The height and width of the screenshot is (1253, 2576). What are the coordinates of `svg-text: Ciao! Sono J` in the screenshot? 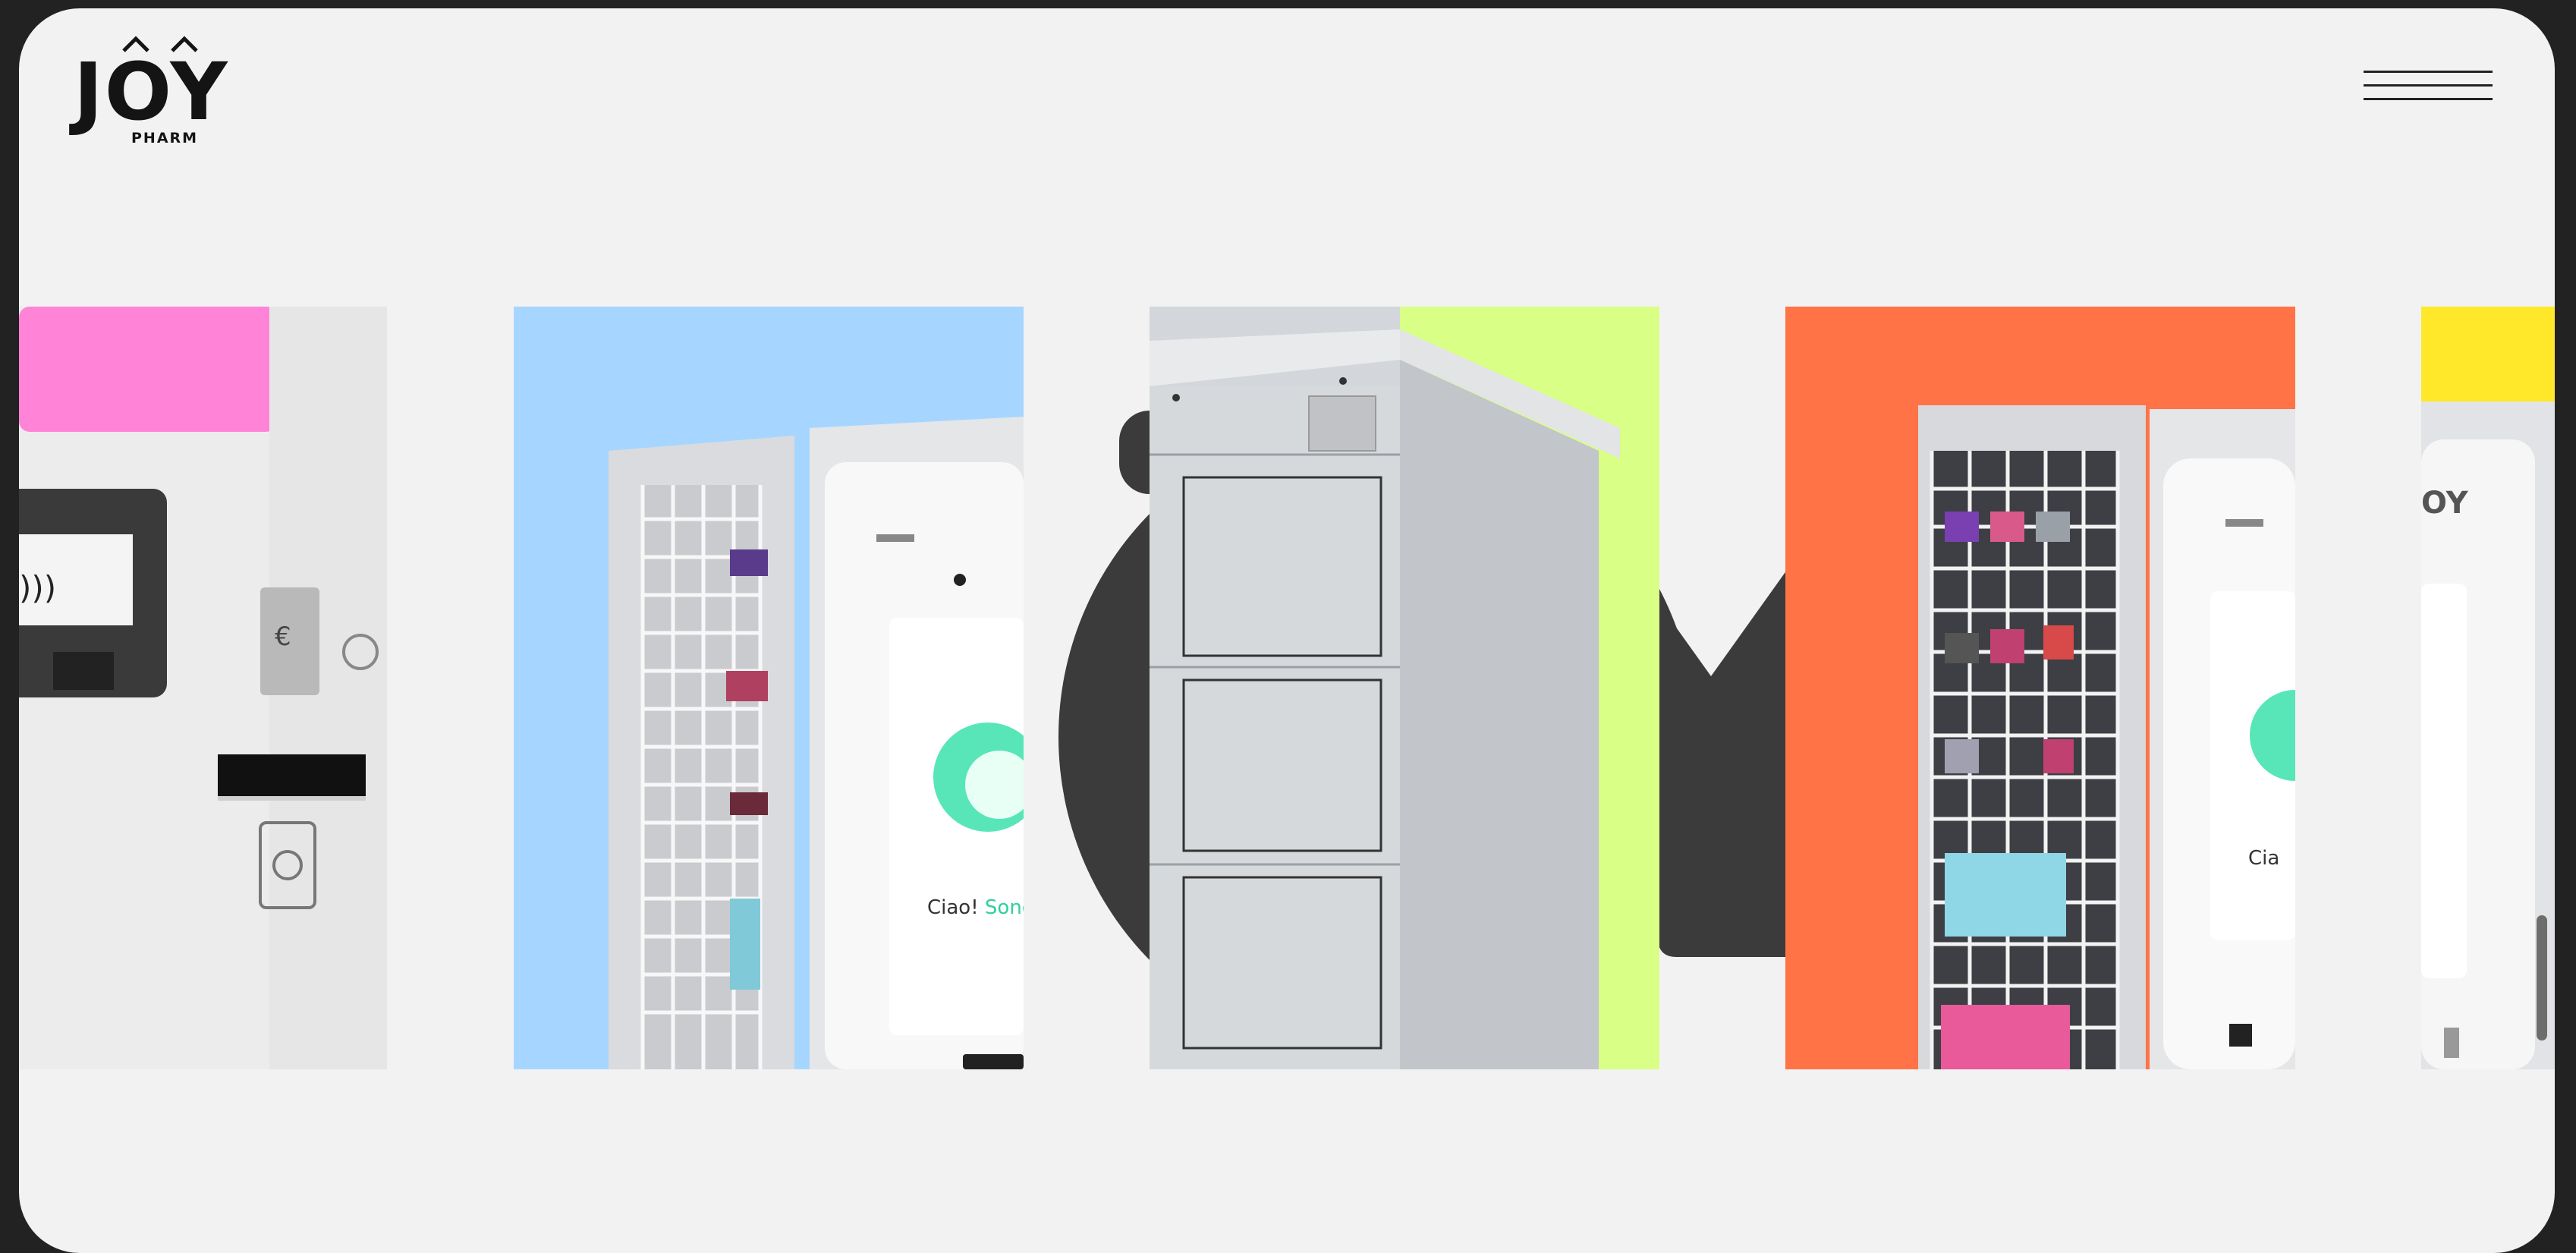 It's located at (975, 907).